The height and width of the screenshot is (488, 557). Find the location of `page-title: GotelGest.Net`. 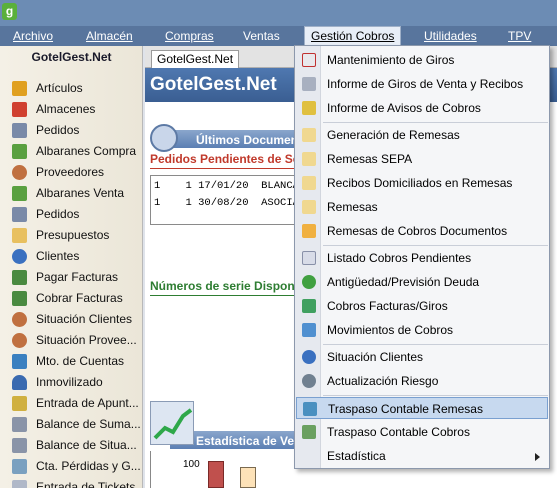

page-title: GotelGest.Net is located at coordinates (213, 84).